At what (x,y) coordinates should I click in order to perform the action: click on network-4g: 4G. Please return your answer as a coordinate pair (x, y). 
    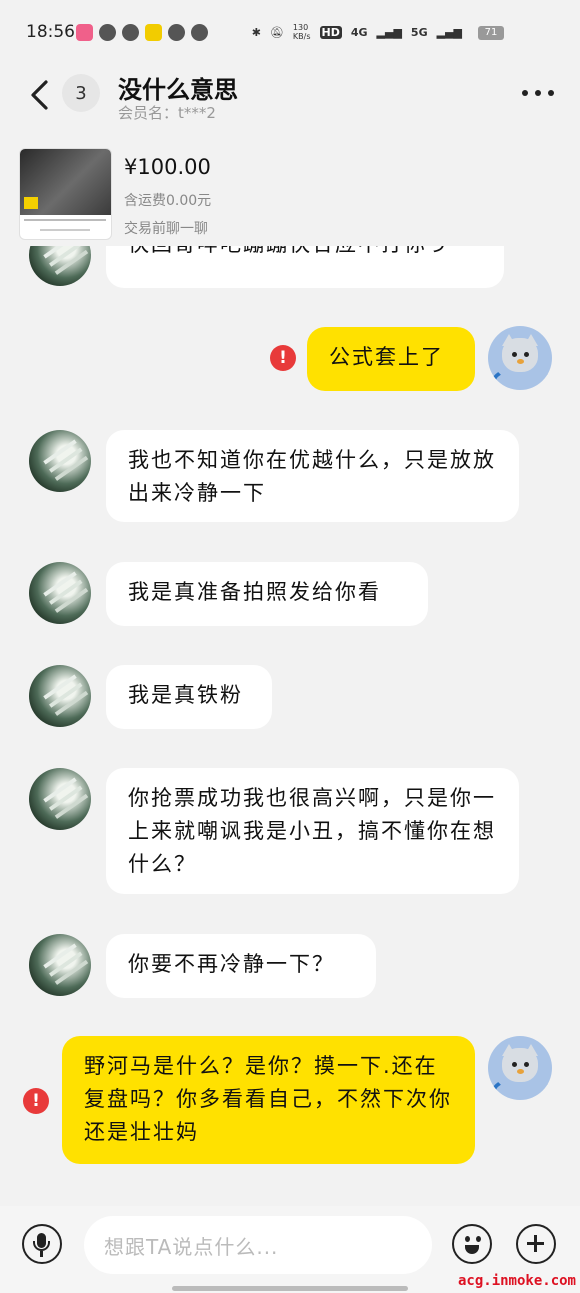
    Looking at the image, I should click on (359, 32).